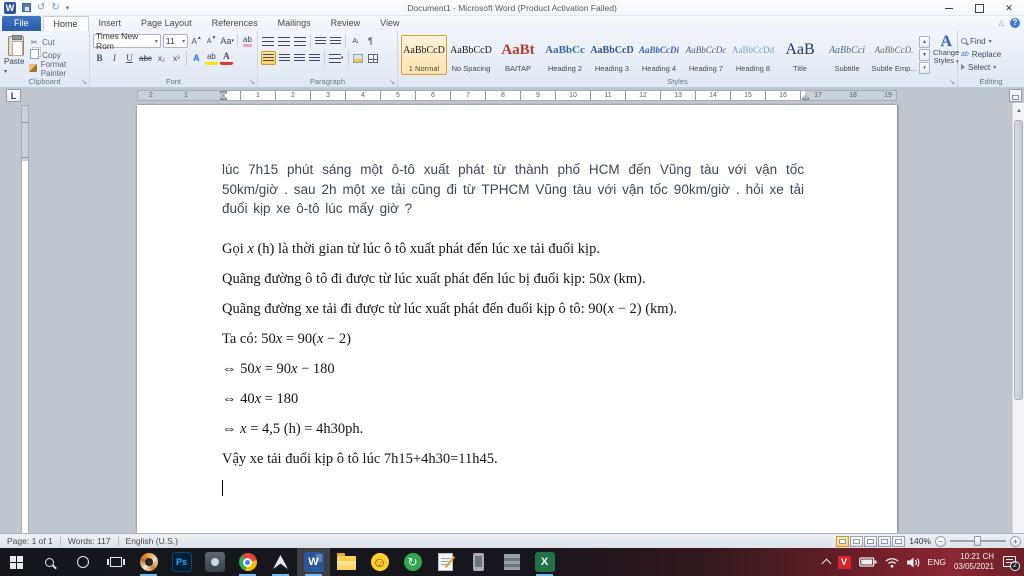  I want to click on language-indicator: English (U.S.), so click(152, 541).